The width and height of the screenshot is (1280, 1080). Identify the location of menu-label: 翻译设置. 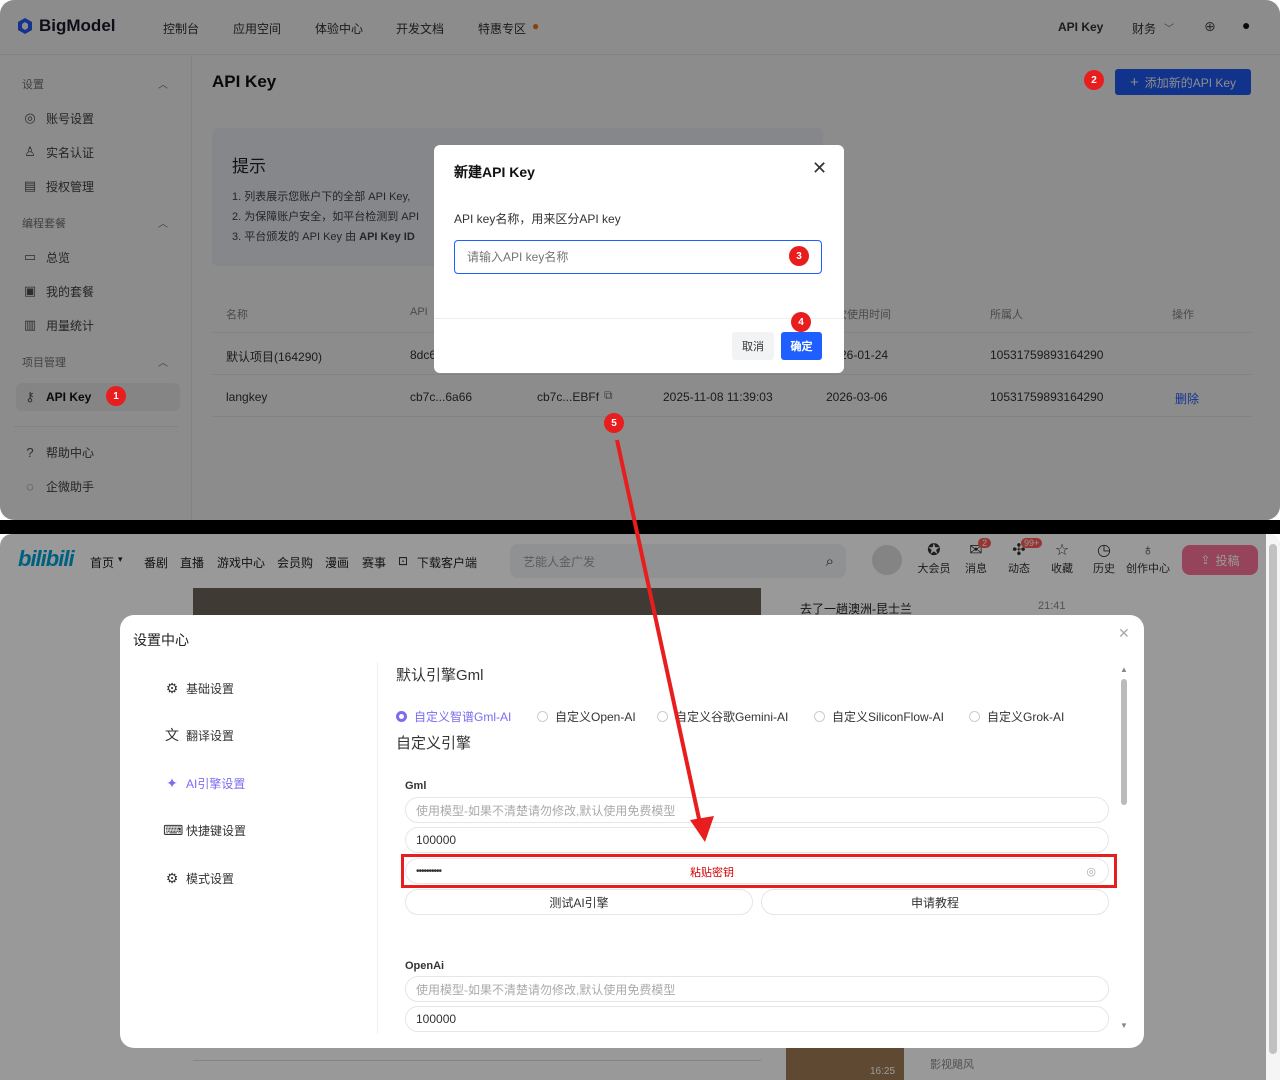
(210, 735).